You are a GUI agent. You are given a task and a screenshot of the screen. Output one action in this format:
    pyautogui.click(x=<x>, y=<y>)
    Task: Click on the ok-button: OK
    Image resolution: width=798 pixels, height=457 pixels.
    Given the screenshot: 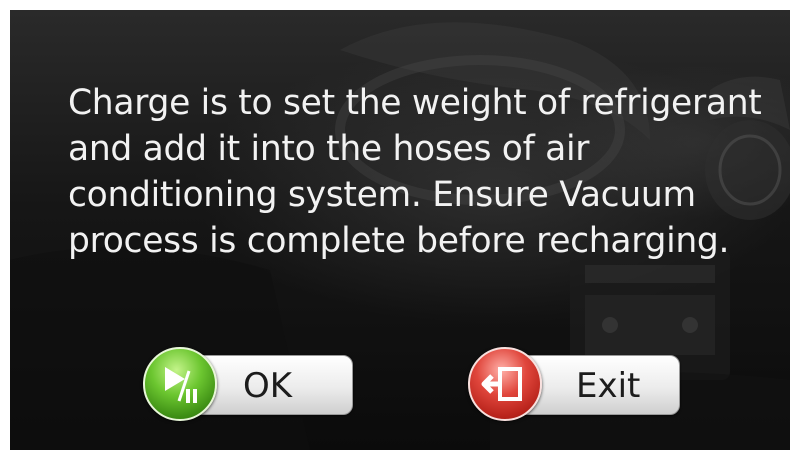 What is the action you would take?
    pyautogui.click(x=248, y=384)
    